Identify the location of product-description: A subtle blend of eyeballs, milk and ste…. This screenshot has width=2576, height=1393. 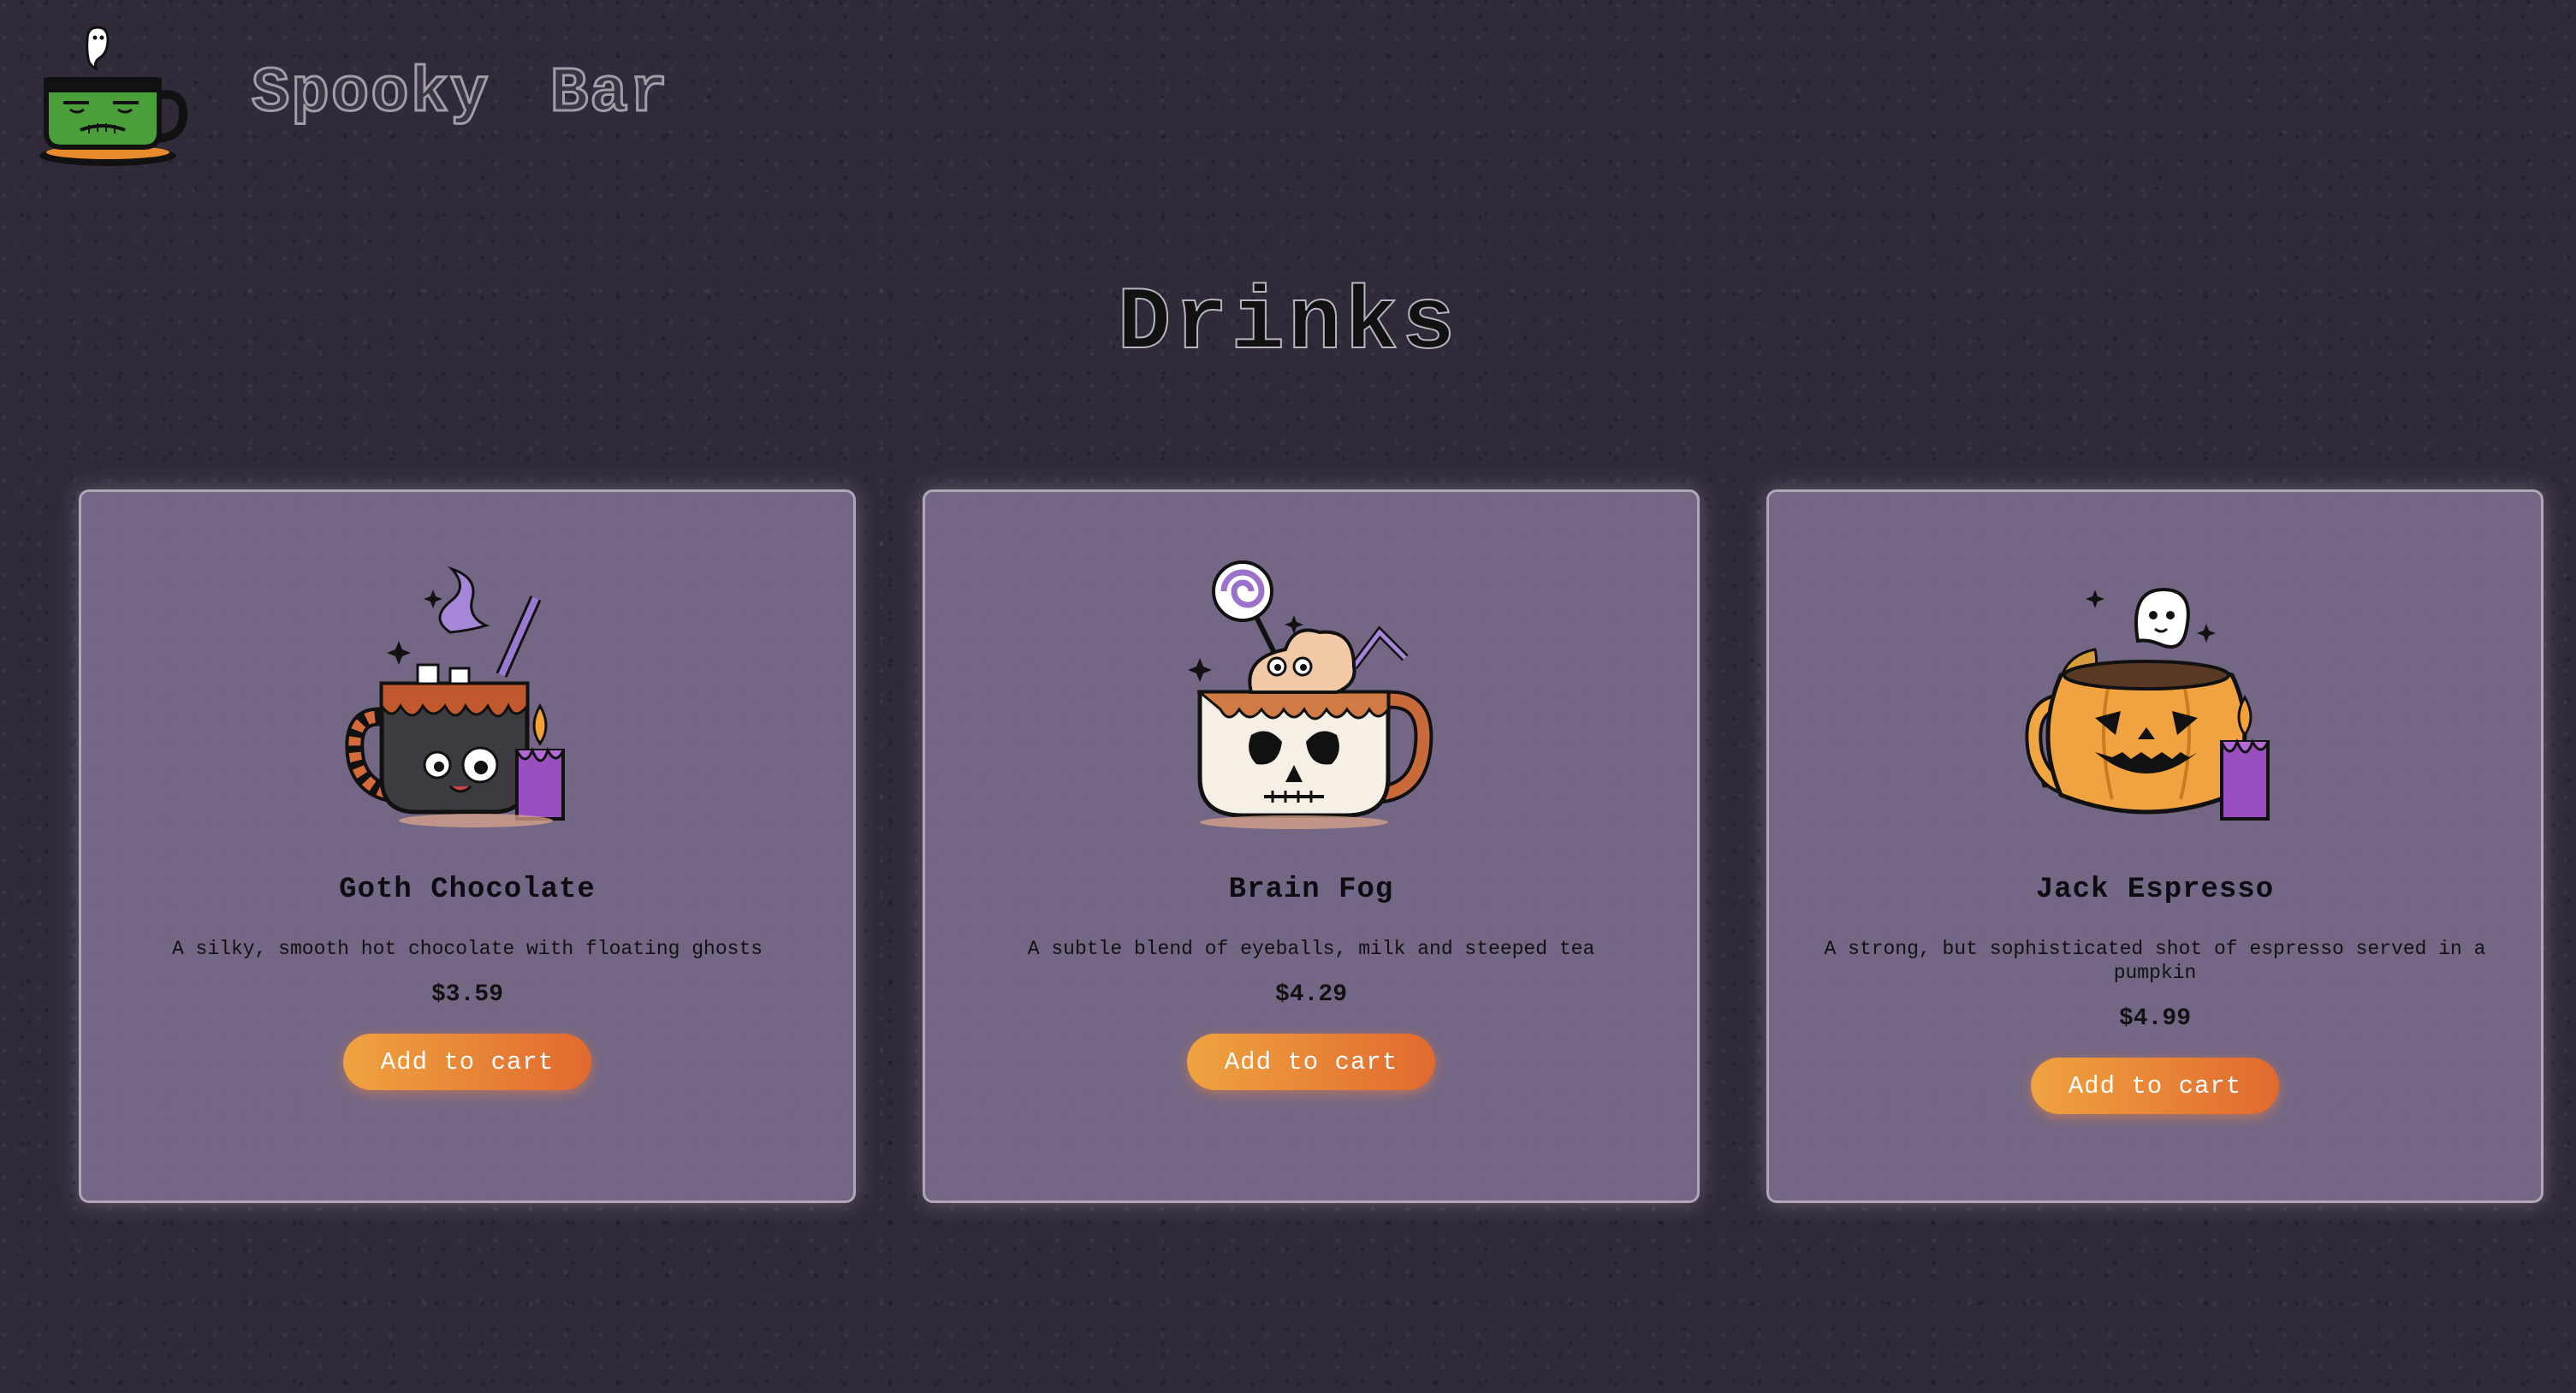
(1311, 949).